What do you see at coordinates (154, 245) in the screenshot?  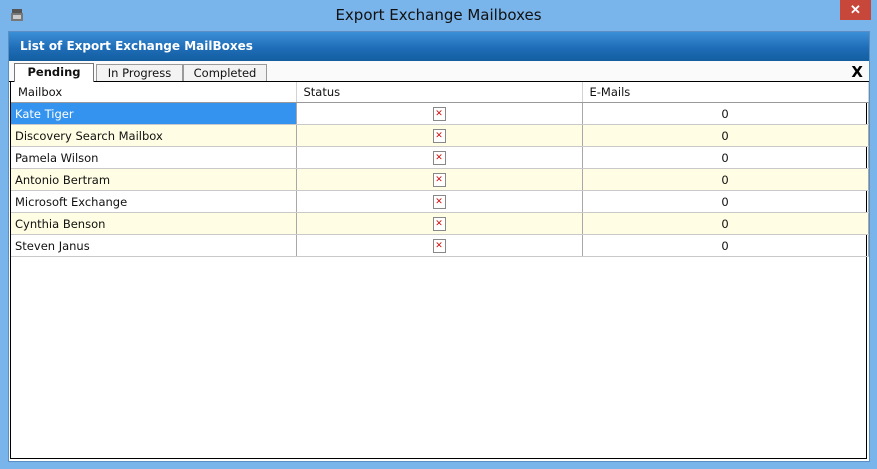 I see `mailbox-cell: Steven Janus` at bounding box center [154, 245].